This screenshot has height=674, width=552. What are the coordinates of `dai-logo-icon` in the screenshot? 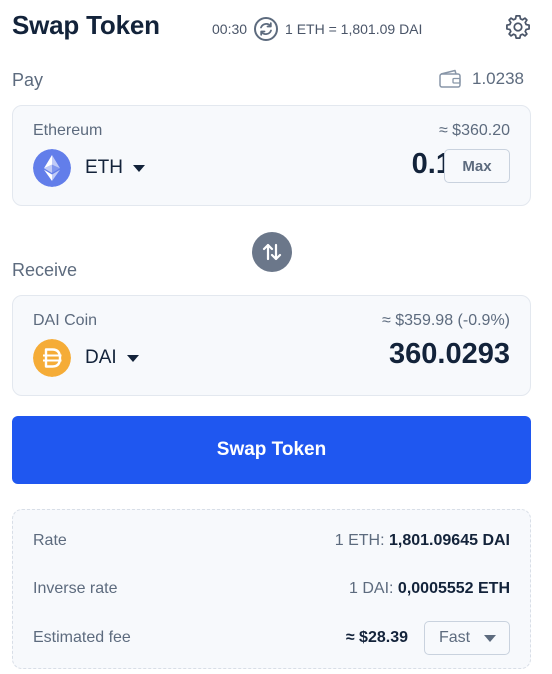 It's located at (52, 358).